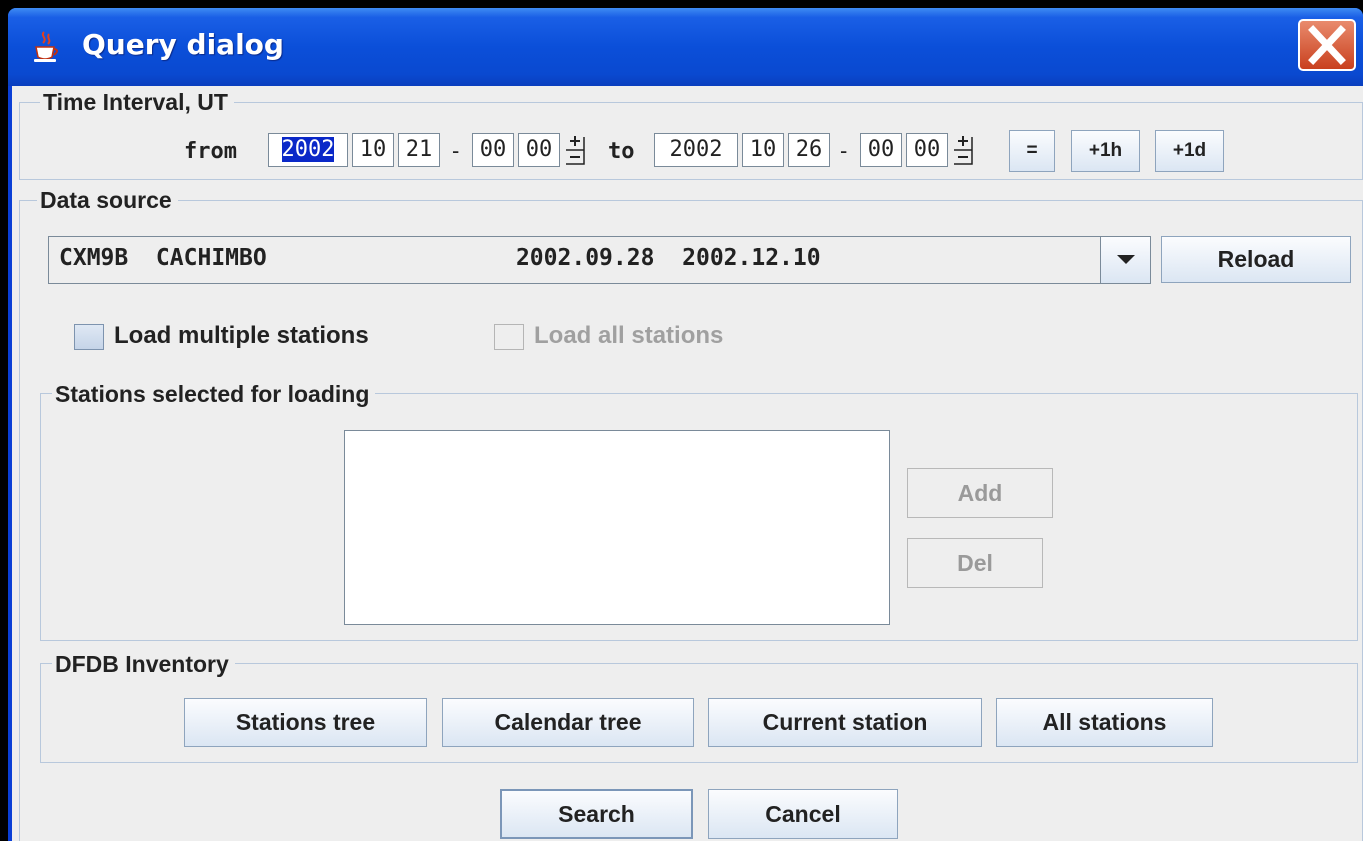 The width and height of the screenshot is (1363, 841). I want to click on to-minute-field: 00, so click(927, 150).